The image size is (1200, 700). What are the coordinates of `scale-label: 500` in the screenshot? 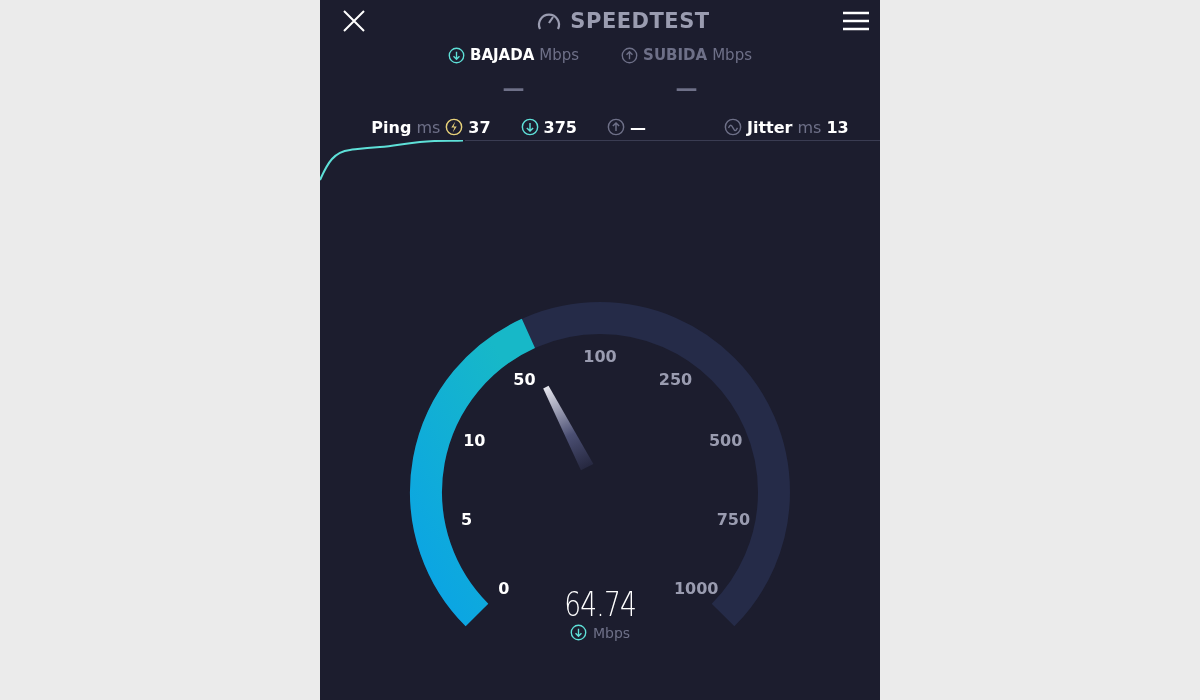 It's located at (725, 440).